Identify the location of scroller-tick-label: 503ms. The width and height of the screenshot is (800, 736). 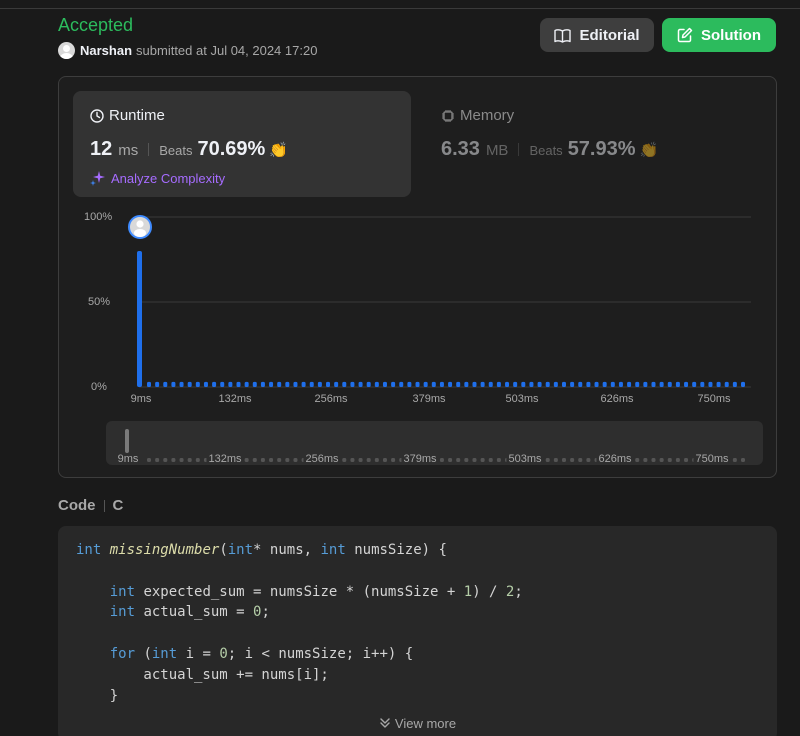
(525, 459).